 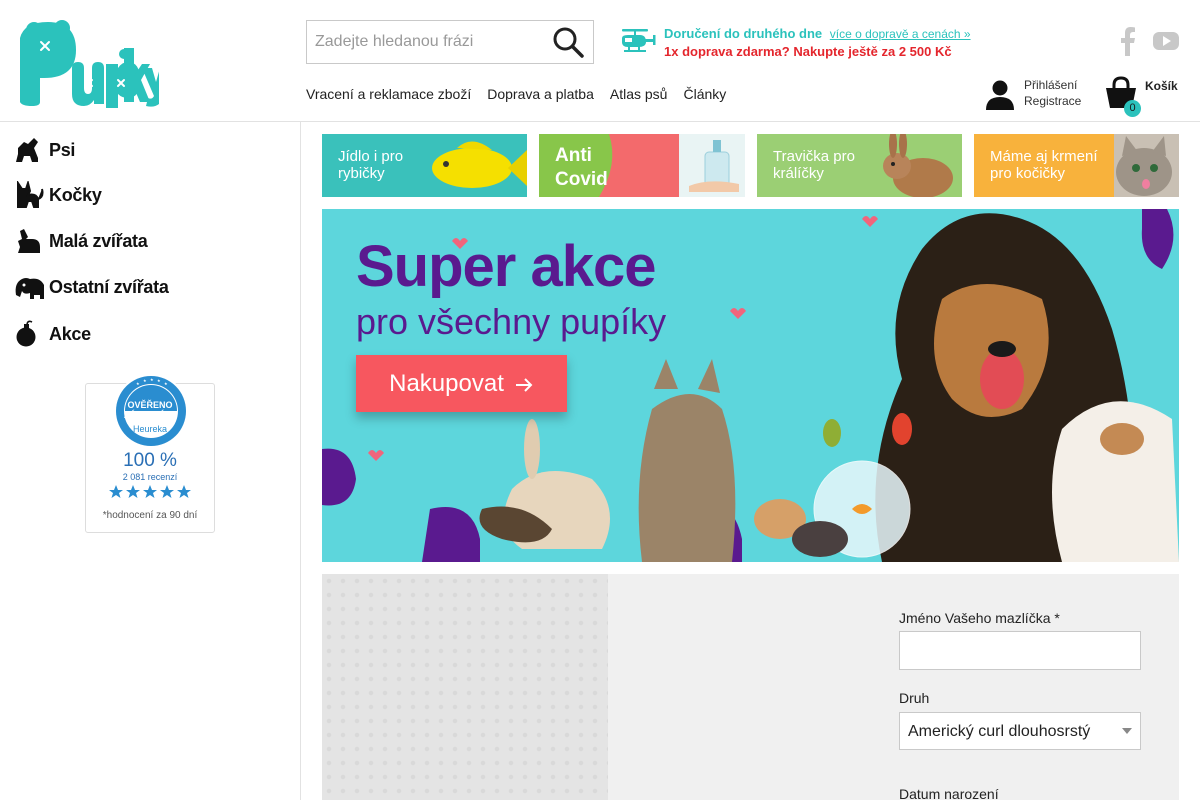 I want to click on pet-name-field-wrapper, so click(x=1020, y=650).